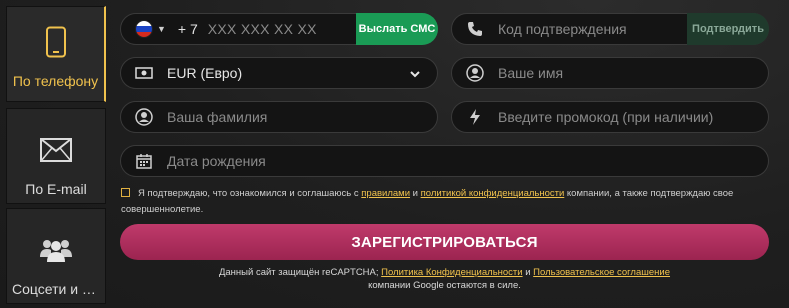 The width and height of the screenshot is (789, 308). What do you see at coordinates (444, 285) in the screenshot?
I see `captcha-text: компании Google остаются в силе.` at bounding box center [444, 285].